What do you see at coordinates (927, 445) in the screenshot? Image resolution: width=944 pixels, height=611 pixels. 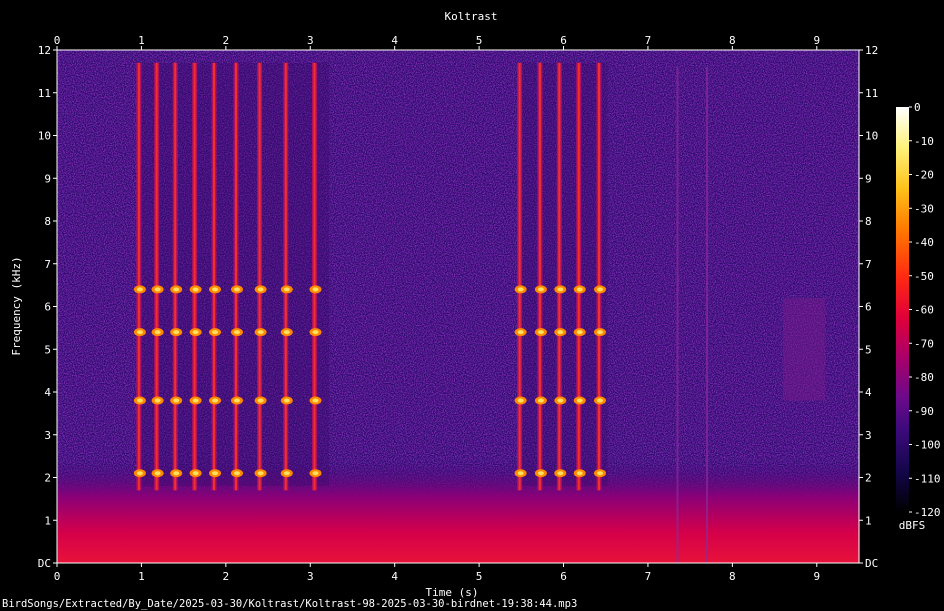 I see `colorbar-tick-label: -100` at bounding box center [927, 445].